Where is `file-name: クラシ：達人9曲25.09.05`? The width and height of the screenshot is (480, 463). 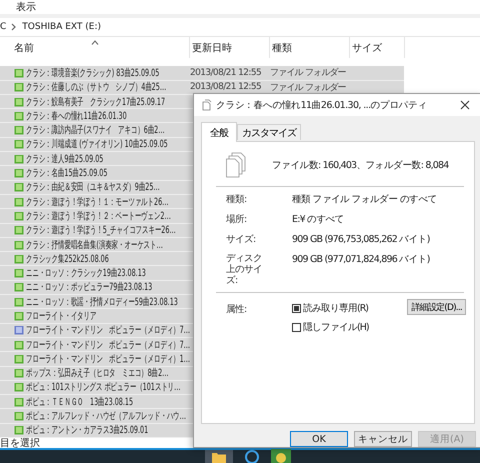 file-name: クラシ：達人9曲25.09.05 is located at coordinates (65, 159).